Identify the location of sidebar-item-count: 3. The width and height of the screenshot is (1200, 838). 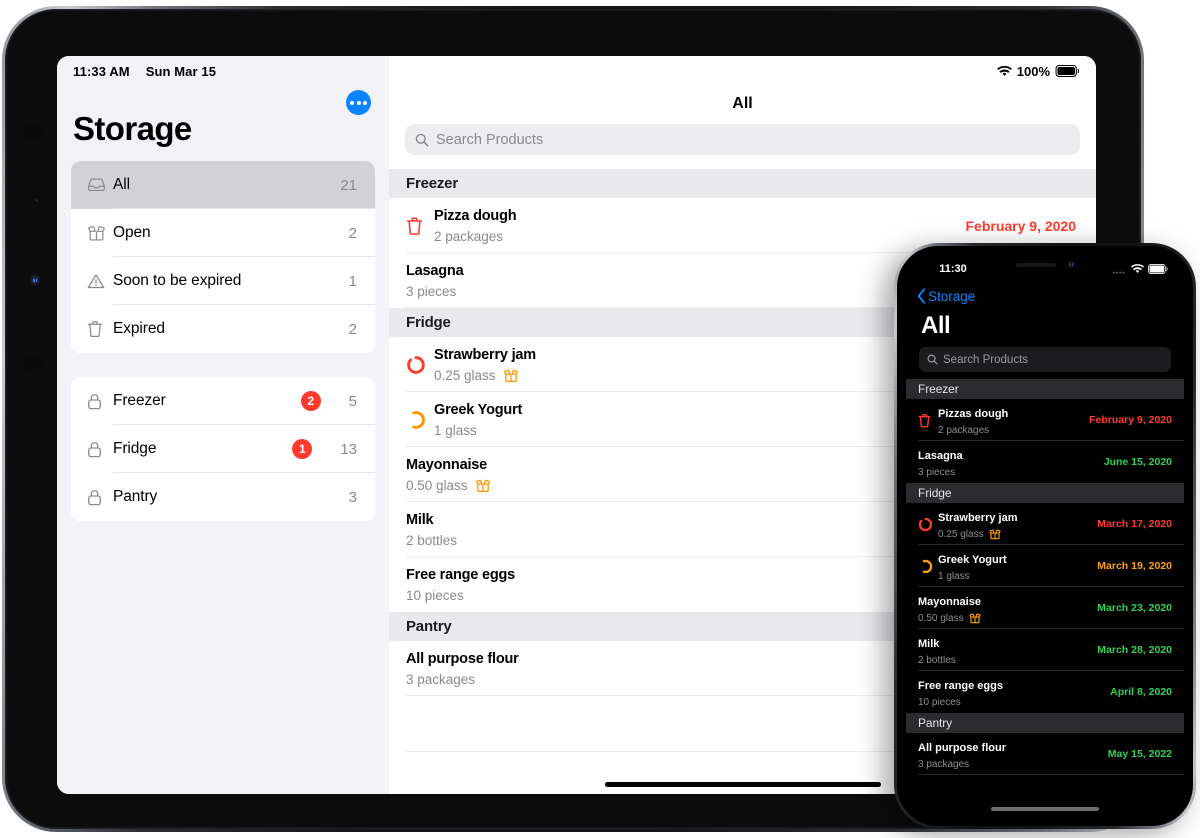
(352, 497).